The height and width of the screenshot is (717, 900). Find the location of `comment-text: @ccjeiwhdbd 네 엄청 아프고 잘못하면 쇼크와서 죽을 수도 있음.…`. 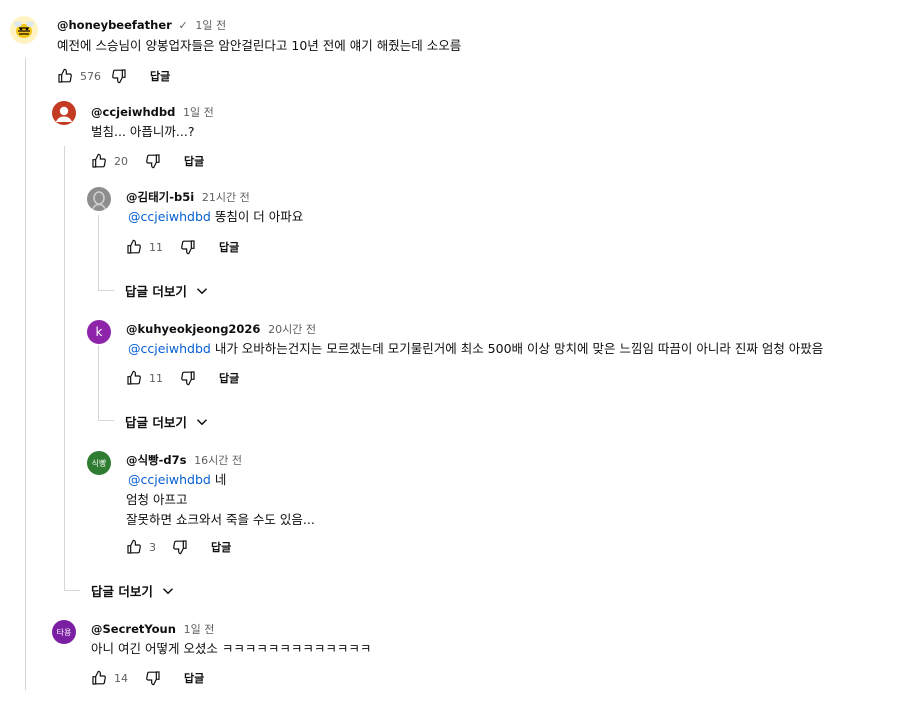

comment-text: @ccjeiwhdbd 네 엄청 아프고 잘못하면 쇼크와서 죽을 수도 있음.… is located at coordinates (220, 500).